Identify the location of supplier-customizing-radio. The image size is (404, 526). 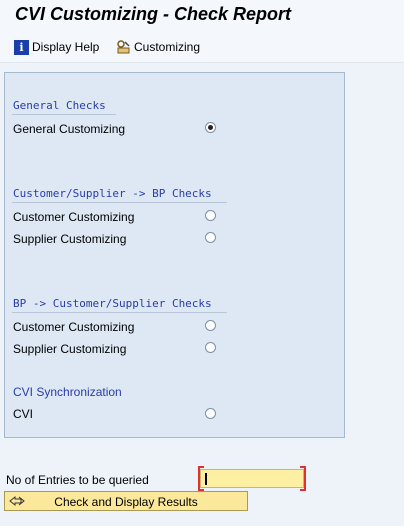
(210, 237).